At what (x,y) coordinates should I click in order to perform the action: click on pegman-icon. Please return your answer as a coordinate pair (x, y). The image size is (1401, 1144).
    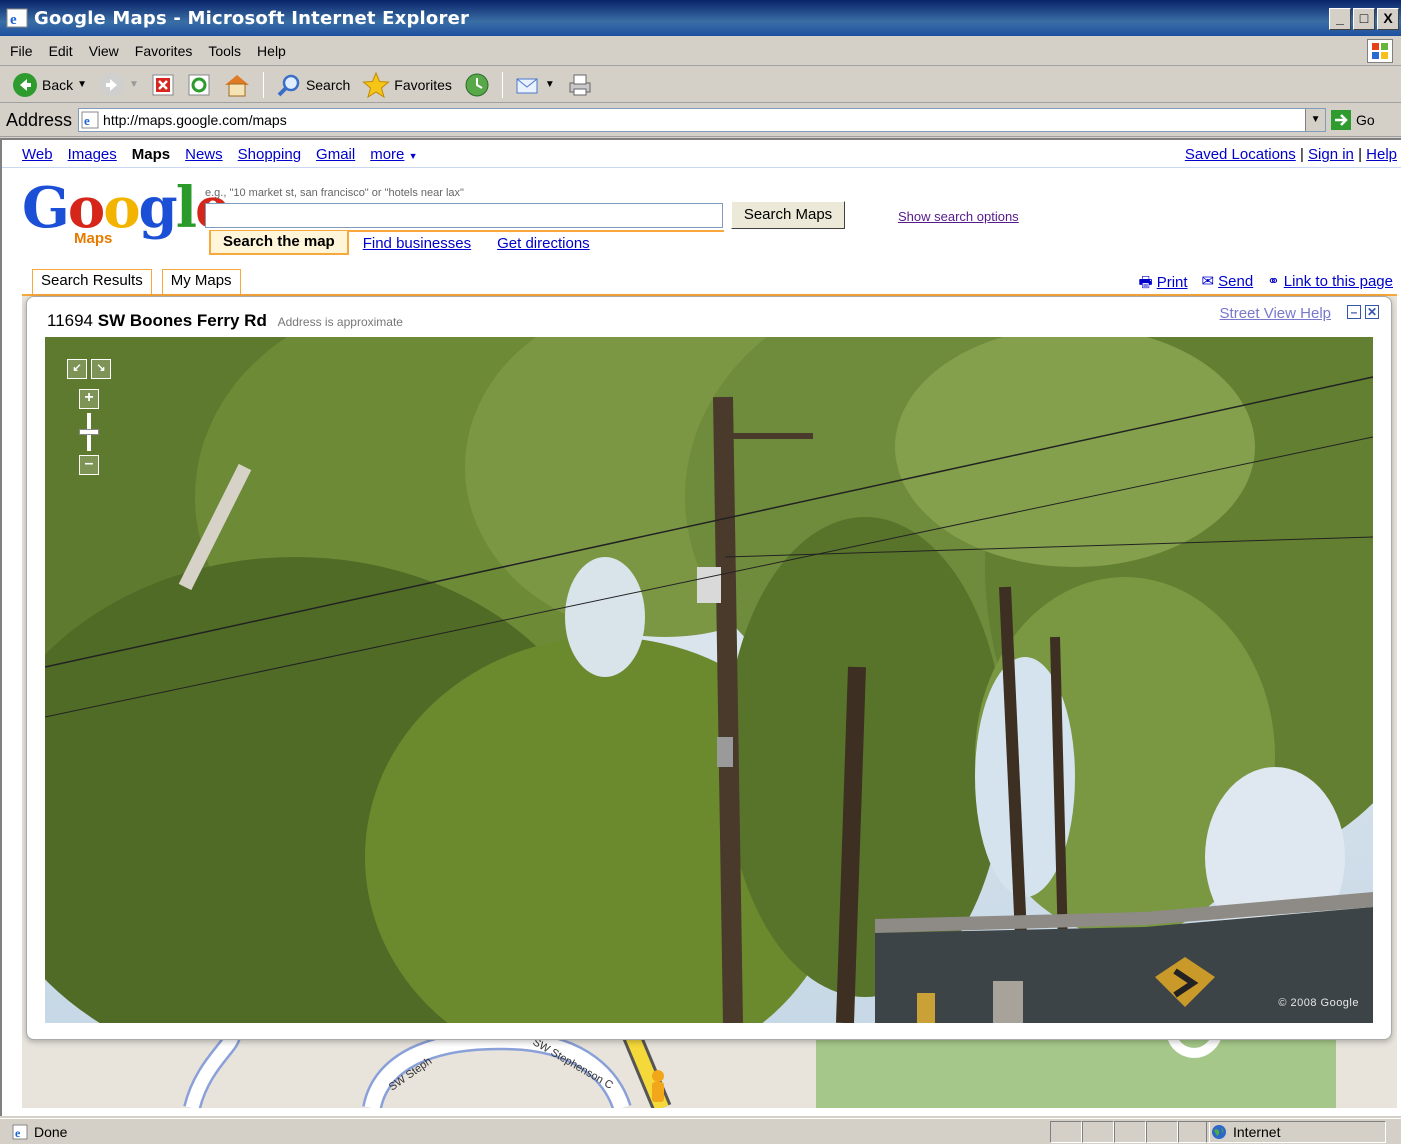
    Looking at the image, I should click on (658, 1086).